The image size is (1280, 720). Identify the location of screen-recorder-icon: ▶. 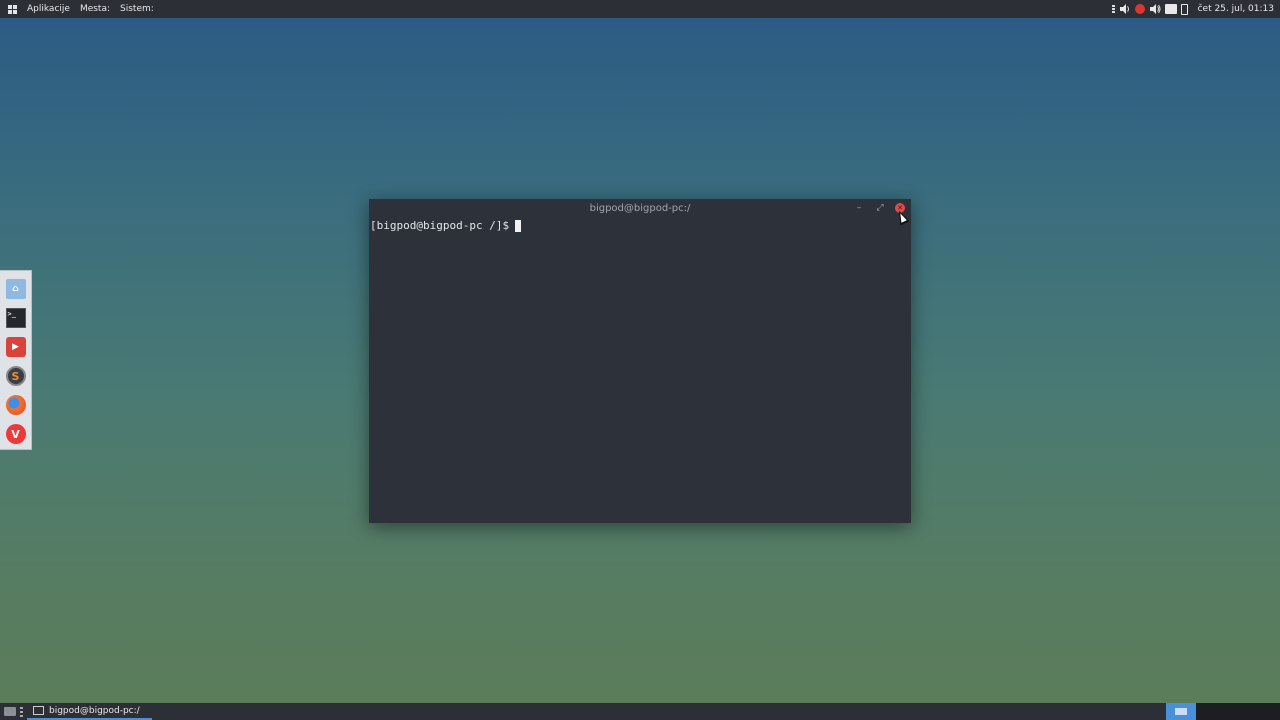
(15, 347).